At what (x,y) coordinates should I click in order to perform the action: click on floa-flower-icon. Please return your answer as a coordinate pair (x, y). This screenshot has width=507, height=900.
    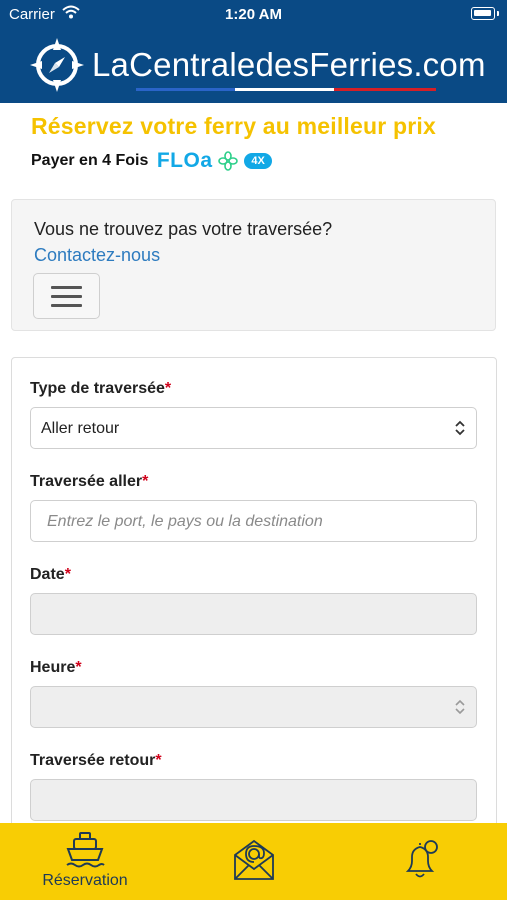
    Looking at the image, I should click on (228, 161).